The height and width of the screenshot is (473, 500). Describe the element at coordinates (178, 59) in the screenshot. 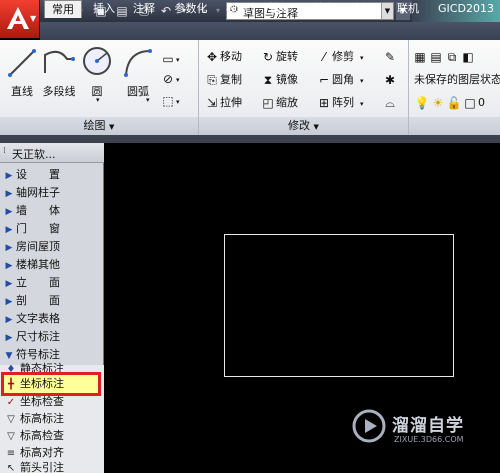

I see `rectangle-button: ▭ ▾` at that location.